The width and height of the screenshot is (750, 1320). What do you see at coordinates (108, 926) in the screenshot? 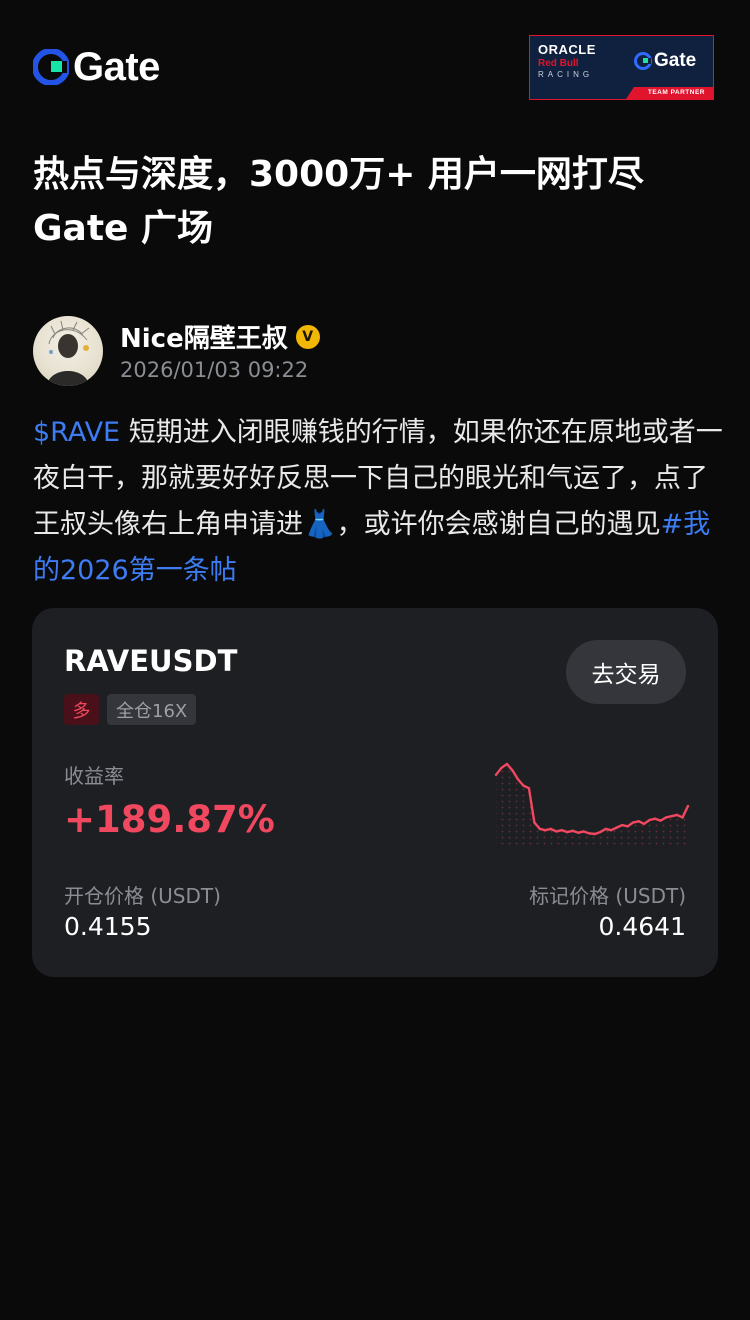
I see `open-price-value: 0.4155` at bounding box center [108, 926].